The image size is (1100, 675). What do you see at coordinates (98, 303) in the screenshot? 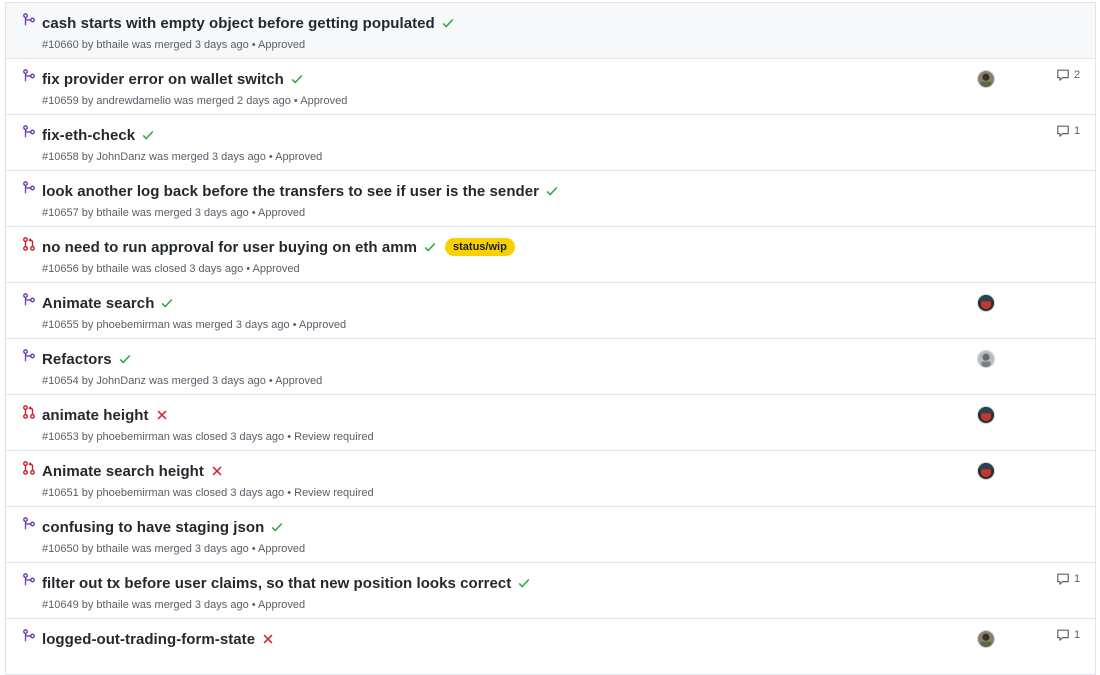
I see `pull-request-title: Animate search` at bounding box center [98, 303].